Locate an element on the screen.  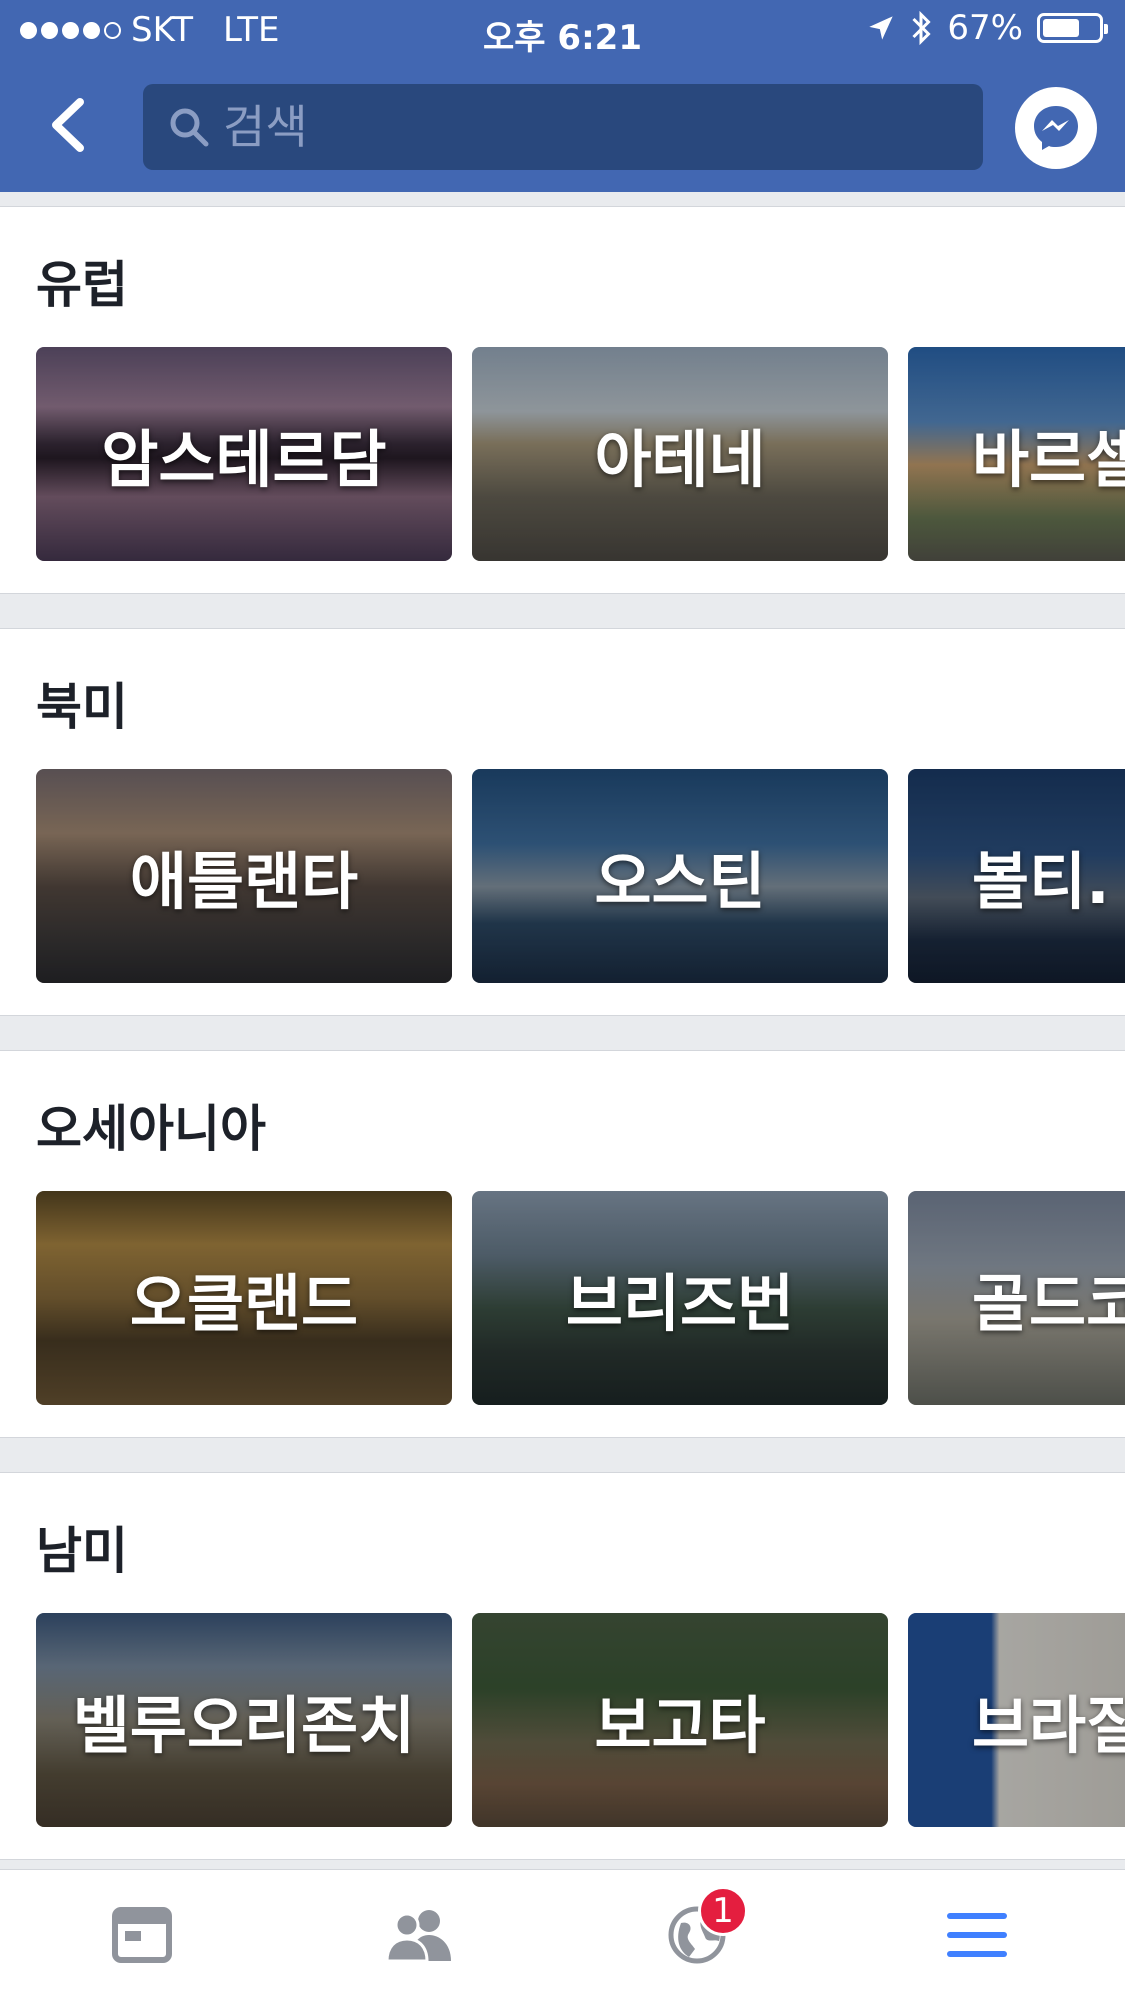
city-card: 애틀랜타 is located at coordinates (244, 876).